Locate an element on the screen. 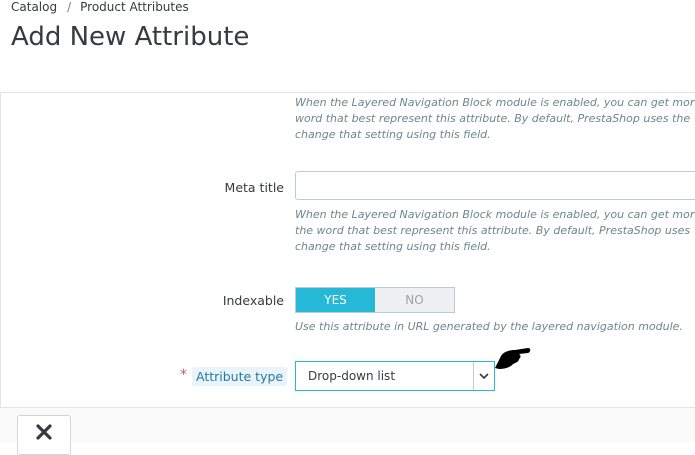 This screenshot has height=455, width=695. meta-title-label: Meta title is located at coordinates (254, 187).